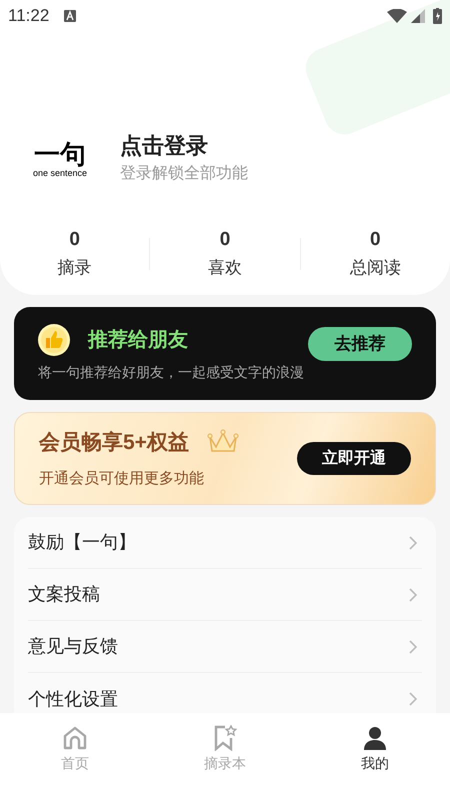 The image size is (450, 801). Describe the element at coordinates (122, 479) in the screenshot. I see `member-text: 开通会员可使用更多功能` at that location.